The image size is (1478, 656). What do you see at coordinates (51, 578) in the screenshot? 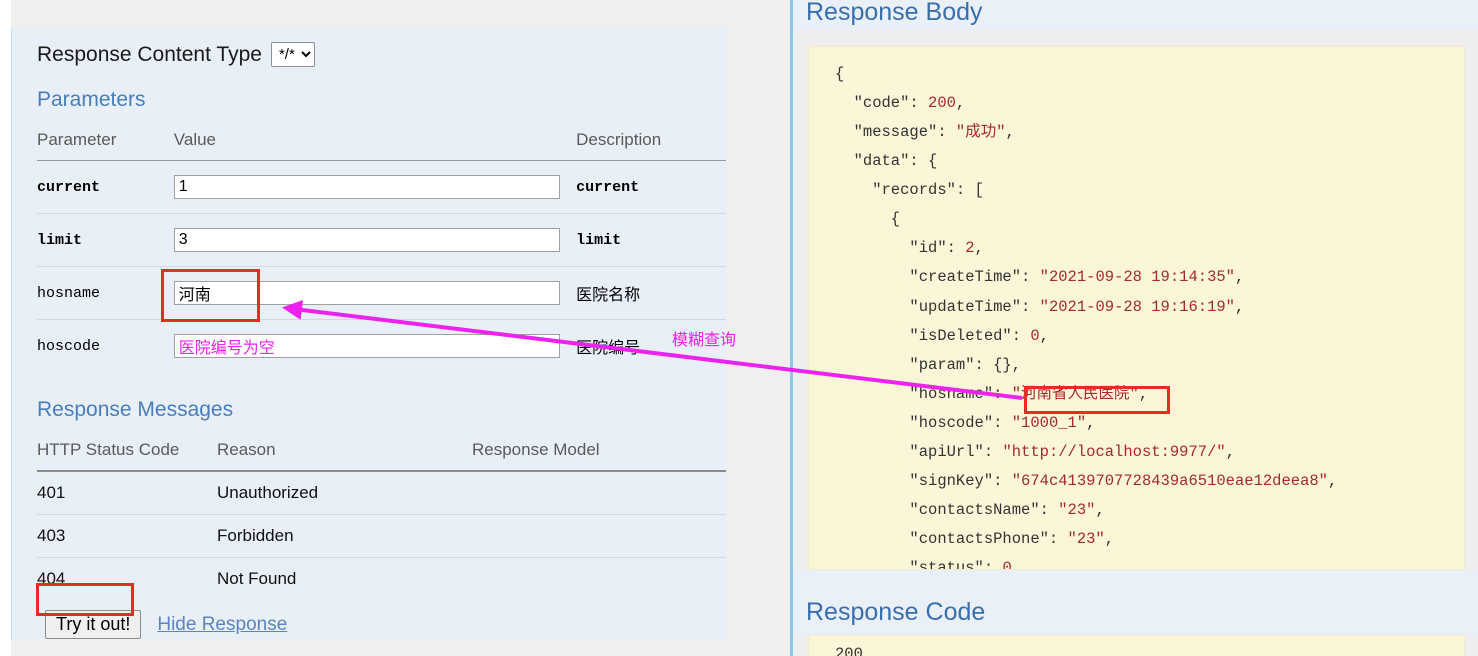
I see `response-message-status-code: 404` at bounding box center [51, 578].